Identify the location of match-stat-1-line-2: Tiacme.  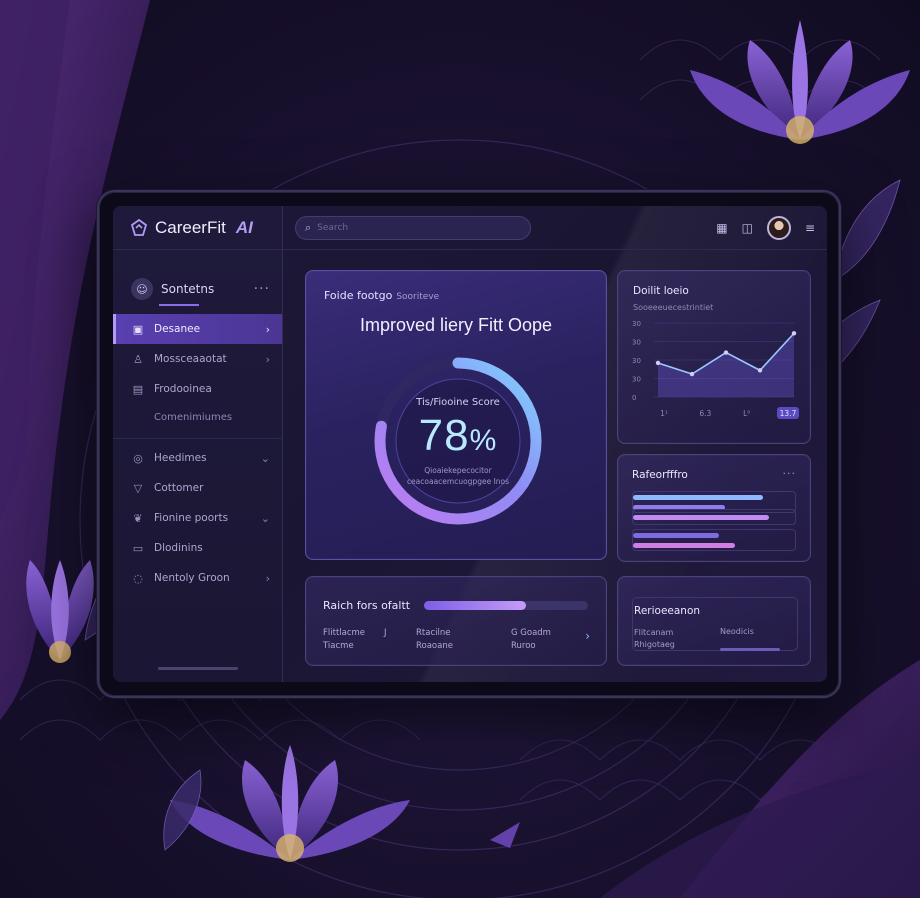
(338, 646).